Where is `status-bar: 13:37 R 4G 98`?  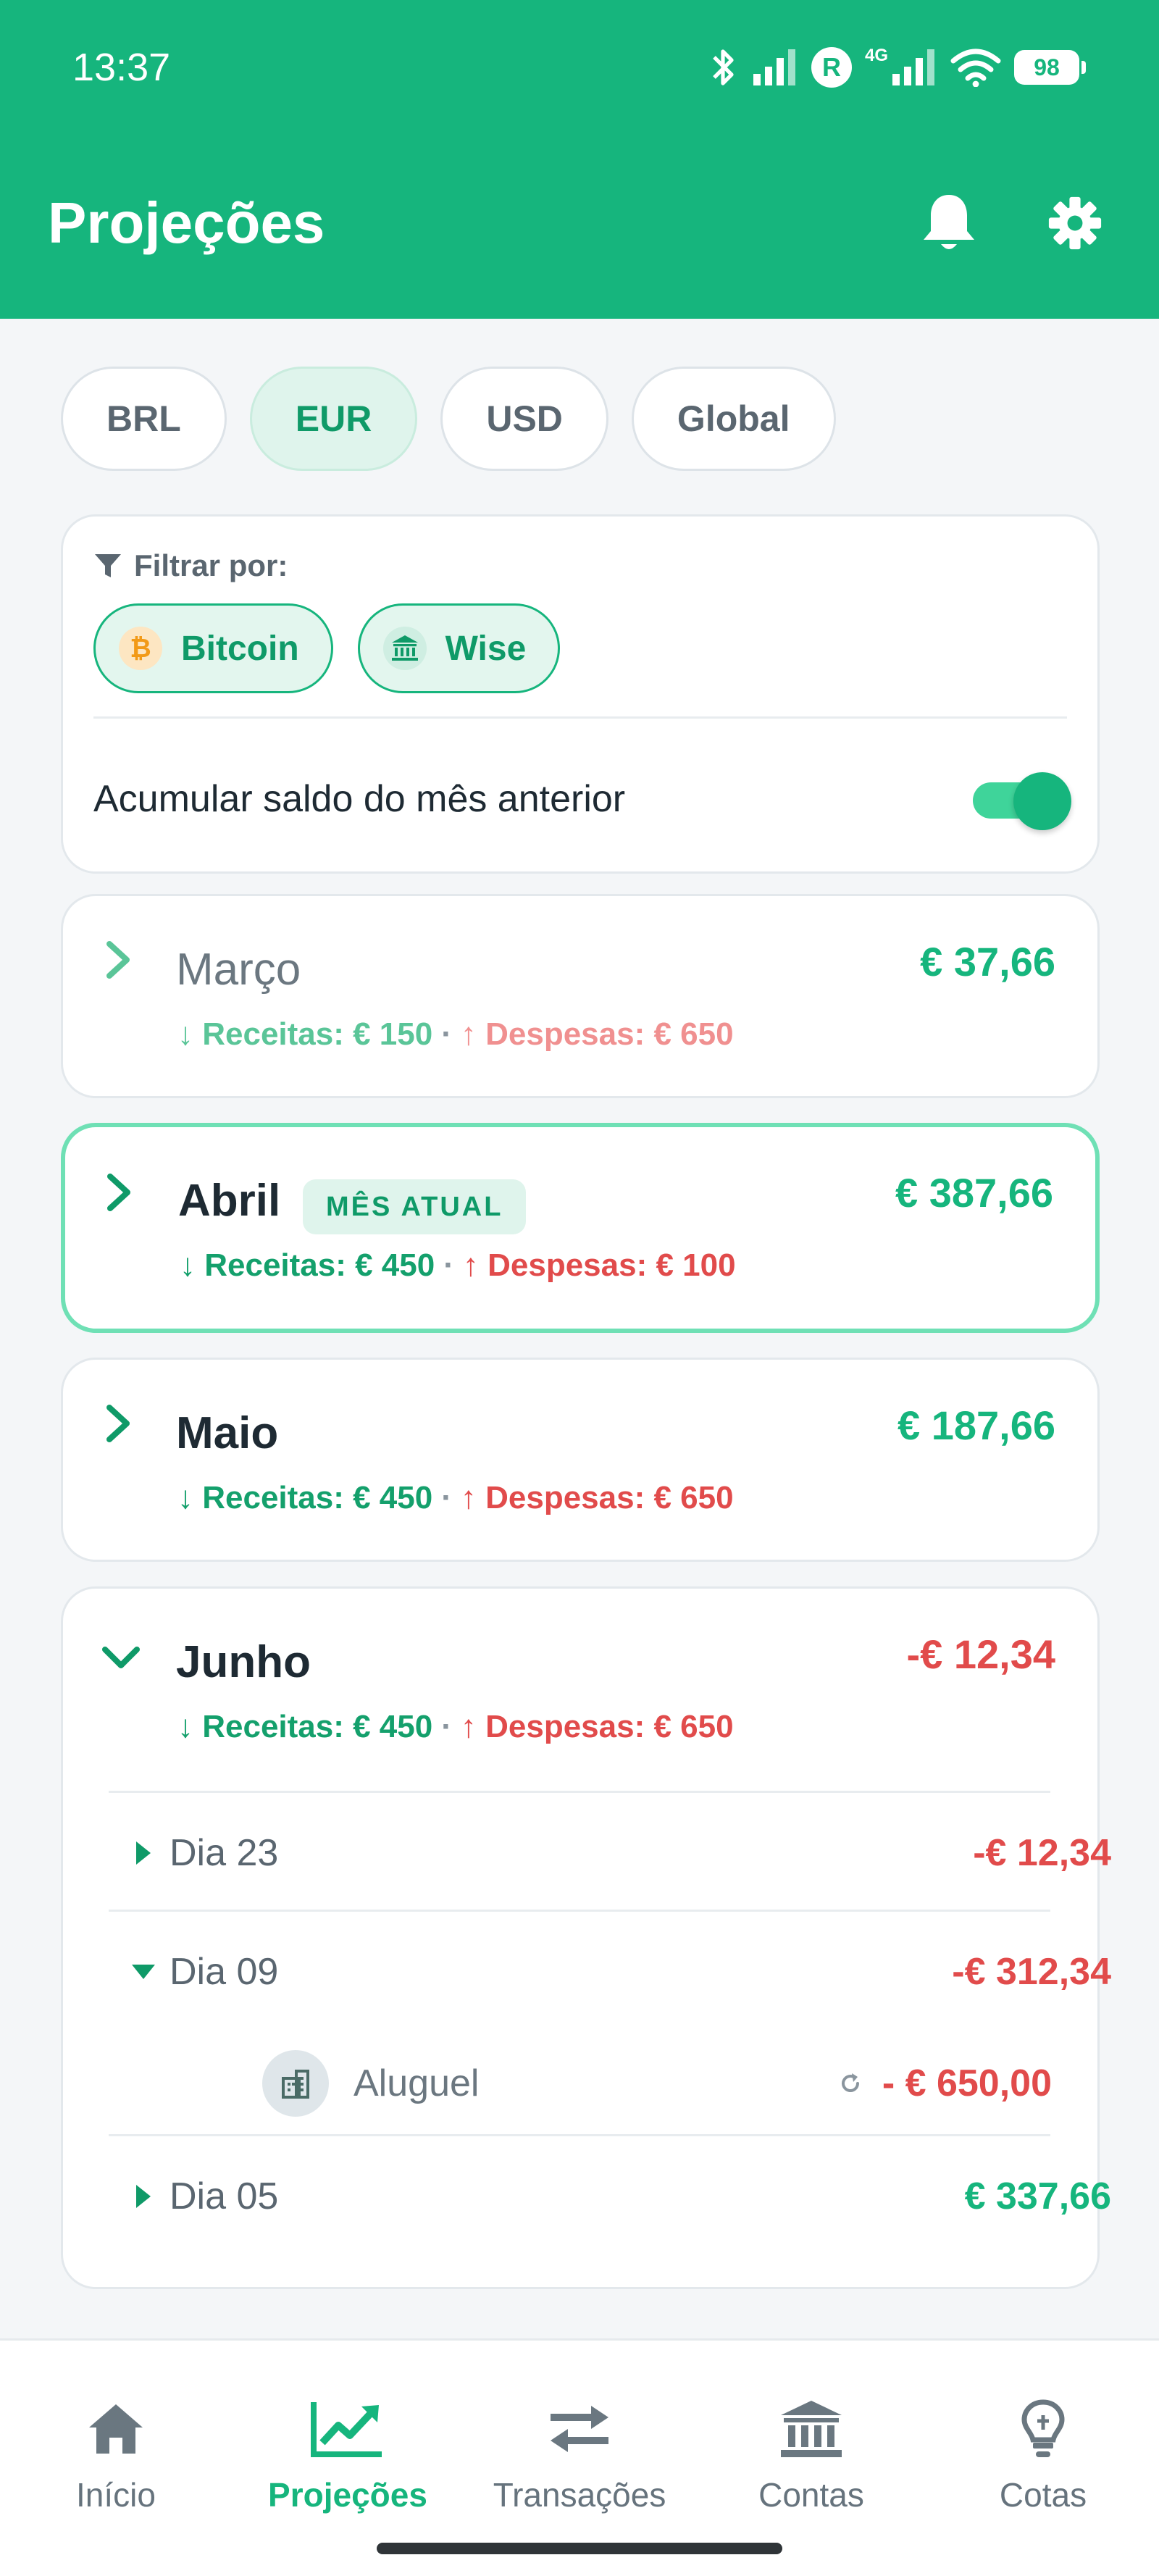 status-bar: 13:37 R 4G 98 is located at coordinates (579, 69).